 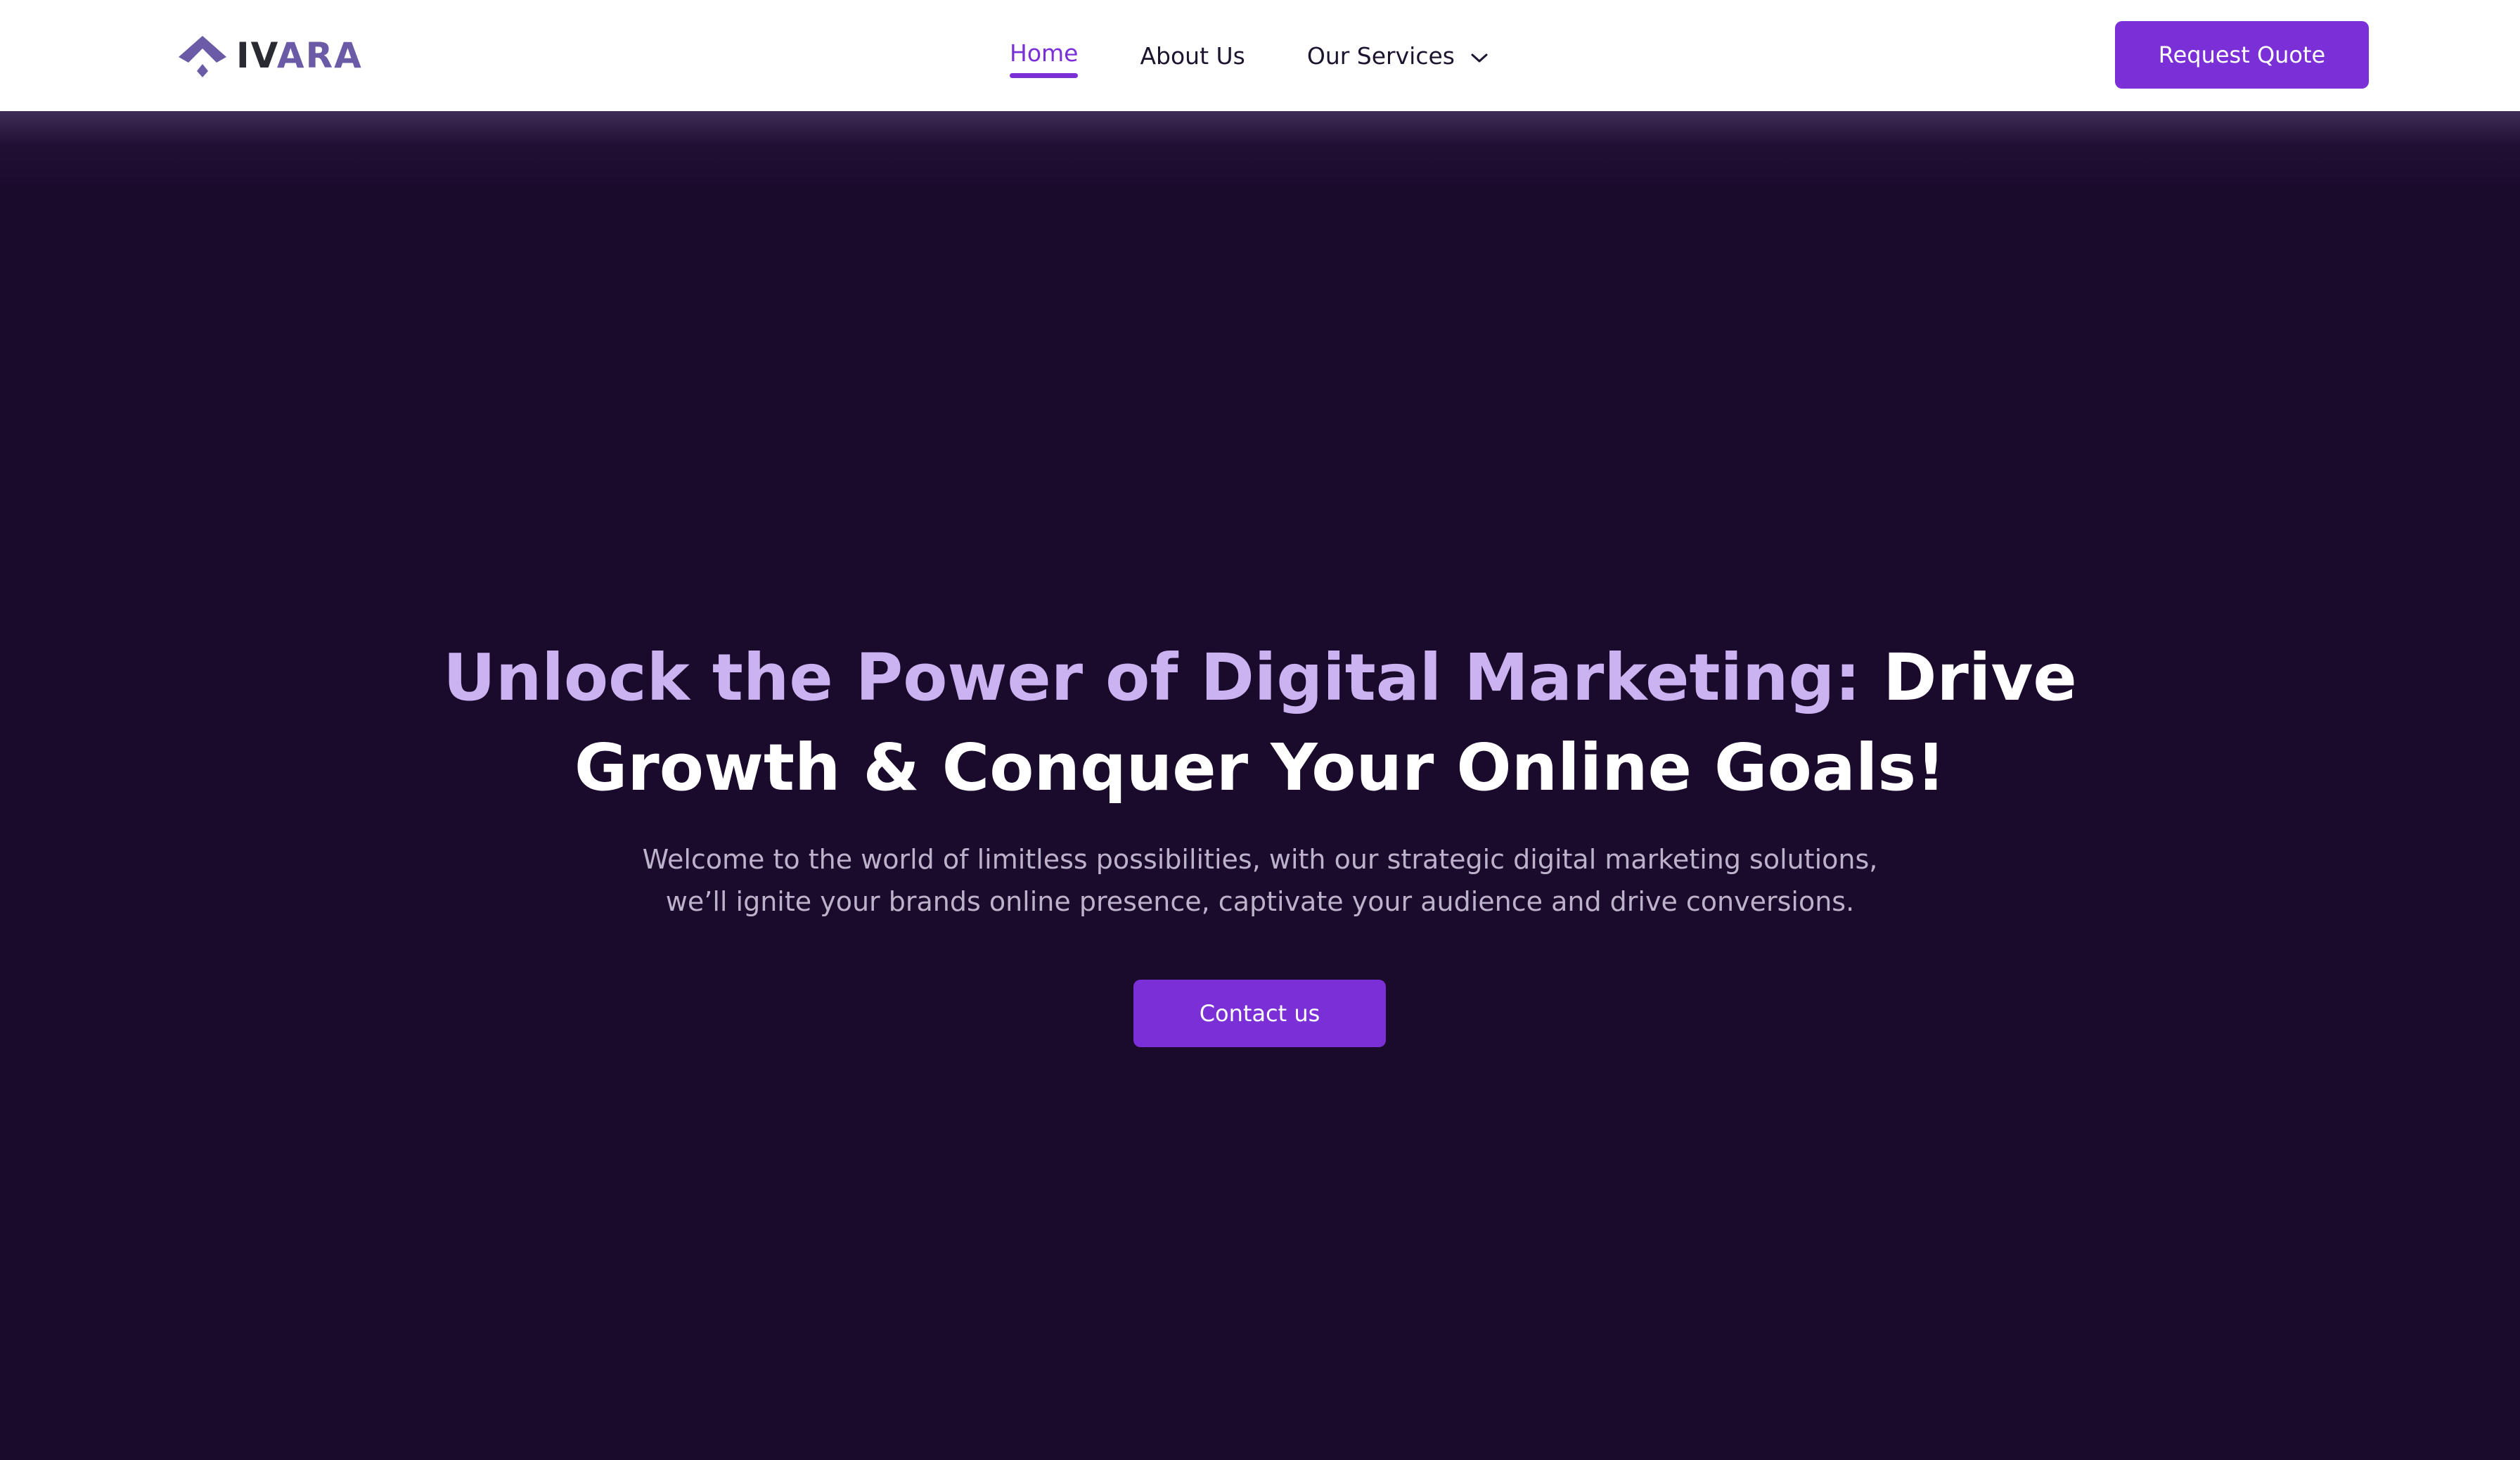 I want to click on nav-item-our-services: Our Services, so click(x=1398, y=56).